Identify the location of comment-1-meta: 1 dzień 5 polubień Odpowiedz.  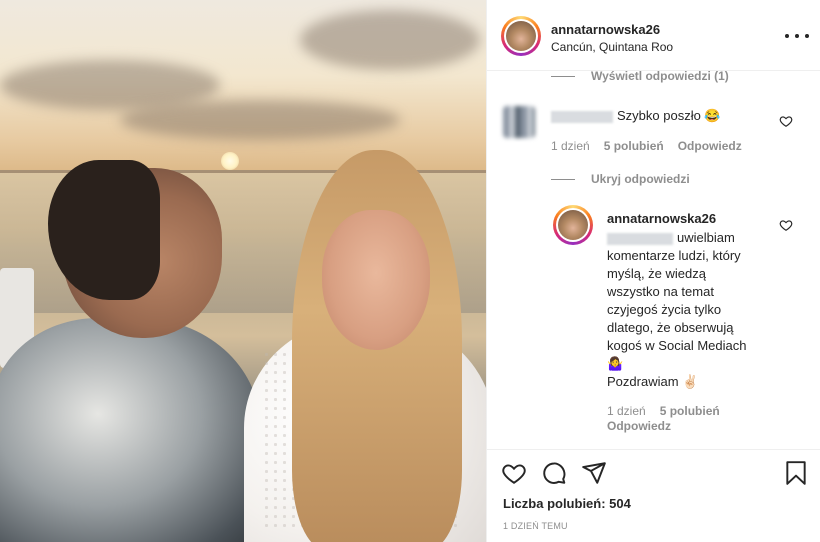
(646, 146).